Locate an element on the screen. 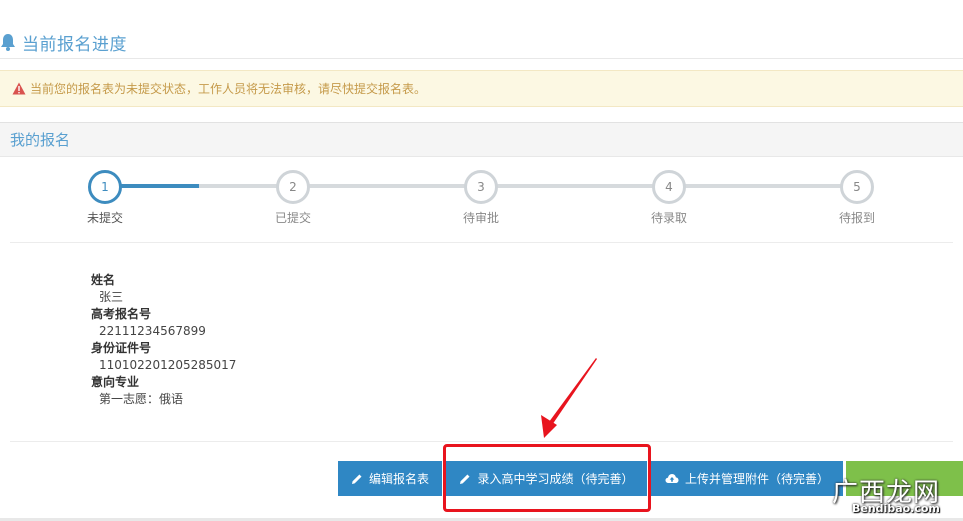  annotation-arrow is located at coordinates (569, 398).